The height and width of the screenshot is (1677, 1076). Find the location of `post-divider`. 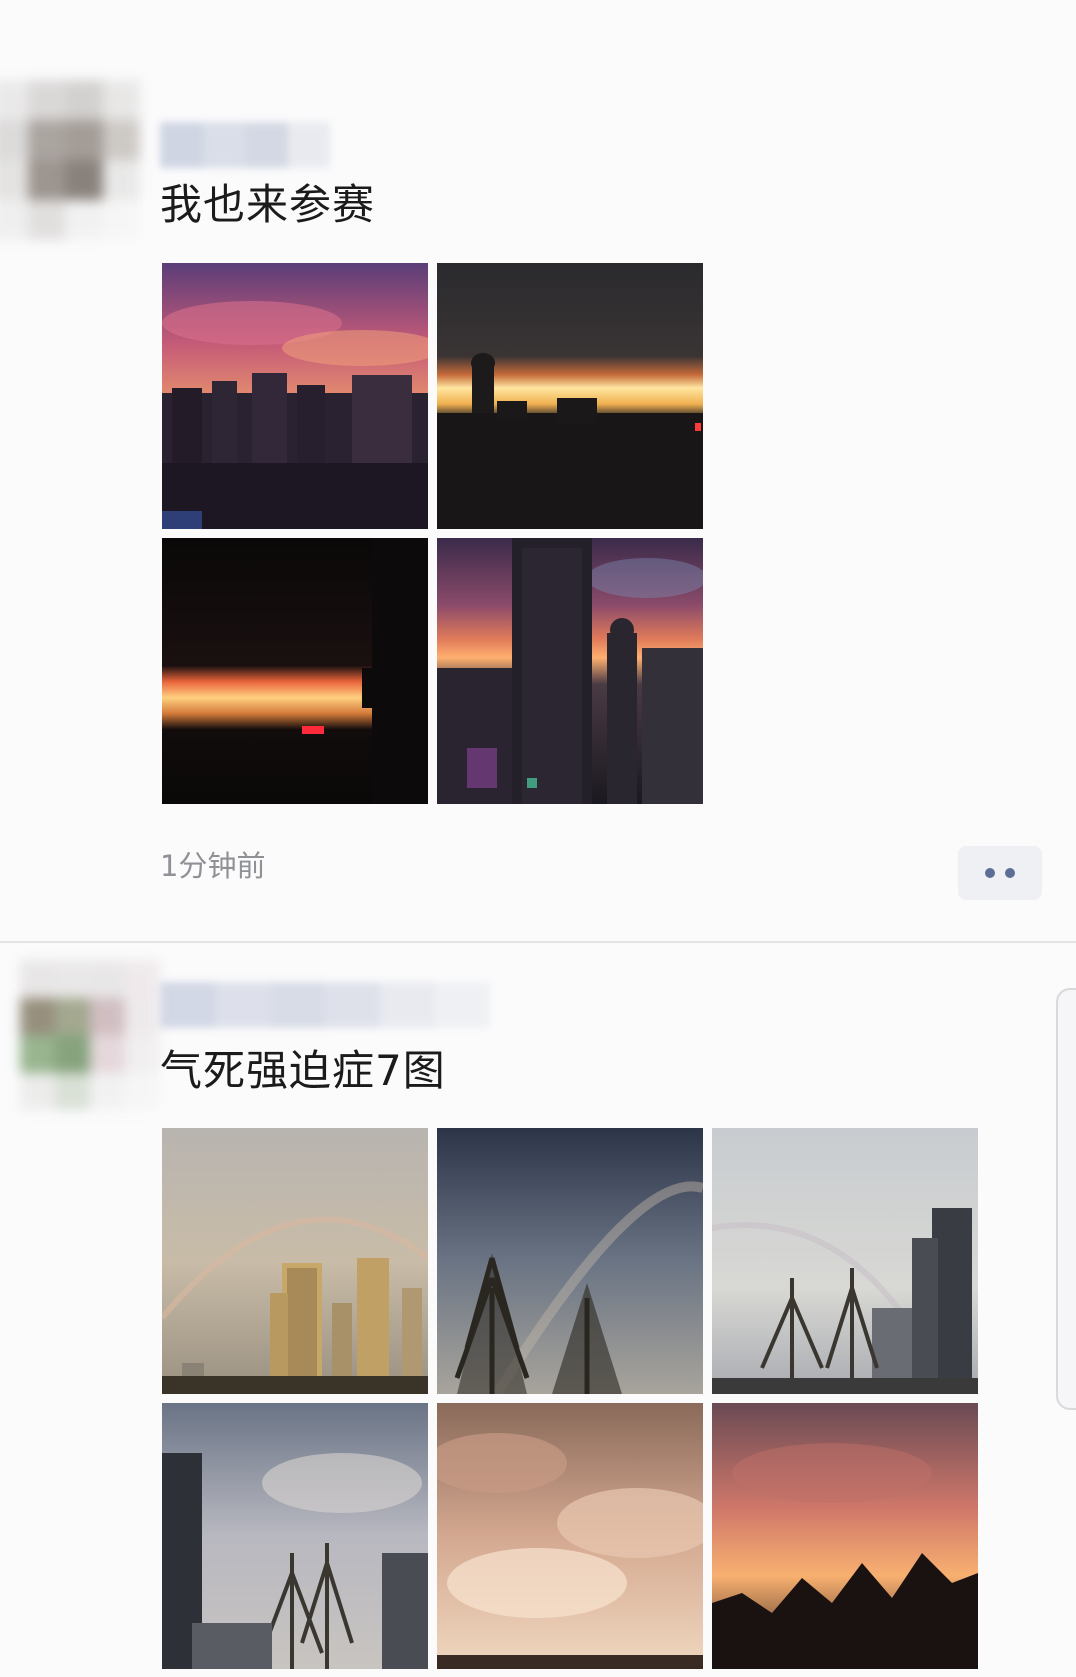

post-divider is located at coordinates (538, 942).